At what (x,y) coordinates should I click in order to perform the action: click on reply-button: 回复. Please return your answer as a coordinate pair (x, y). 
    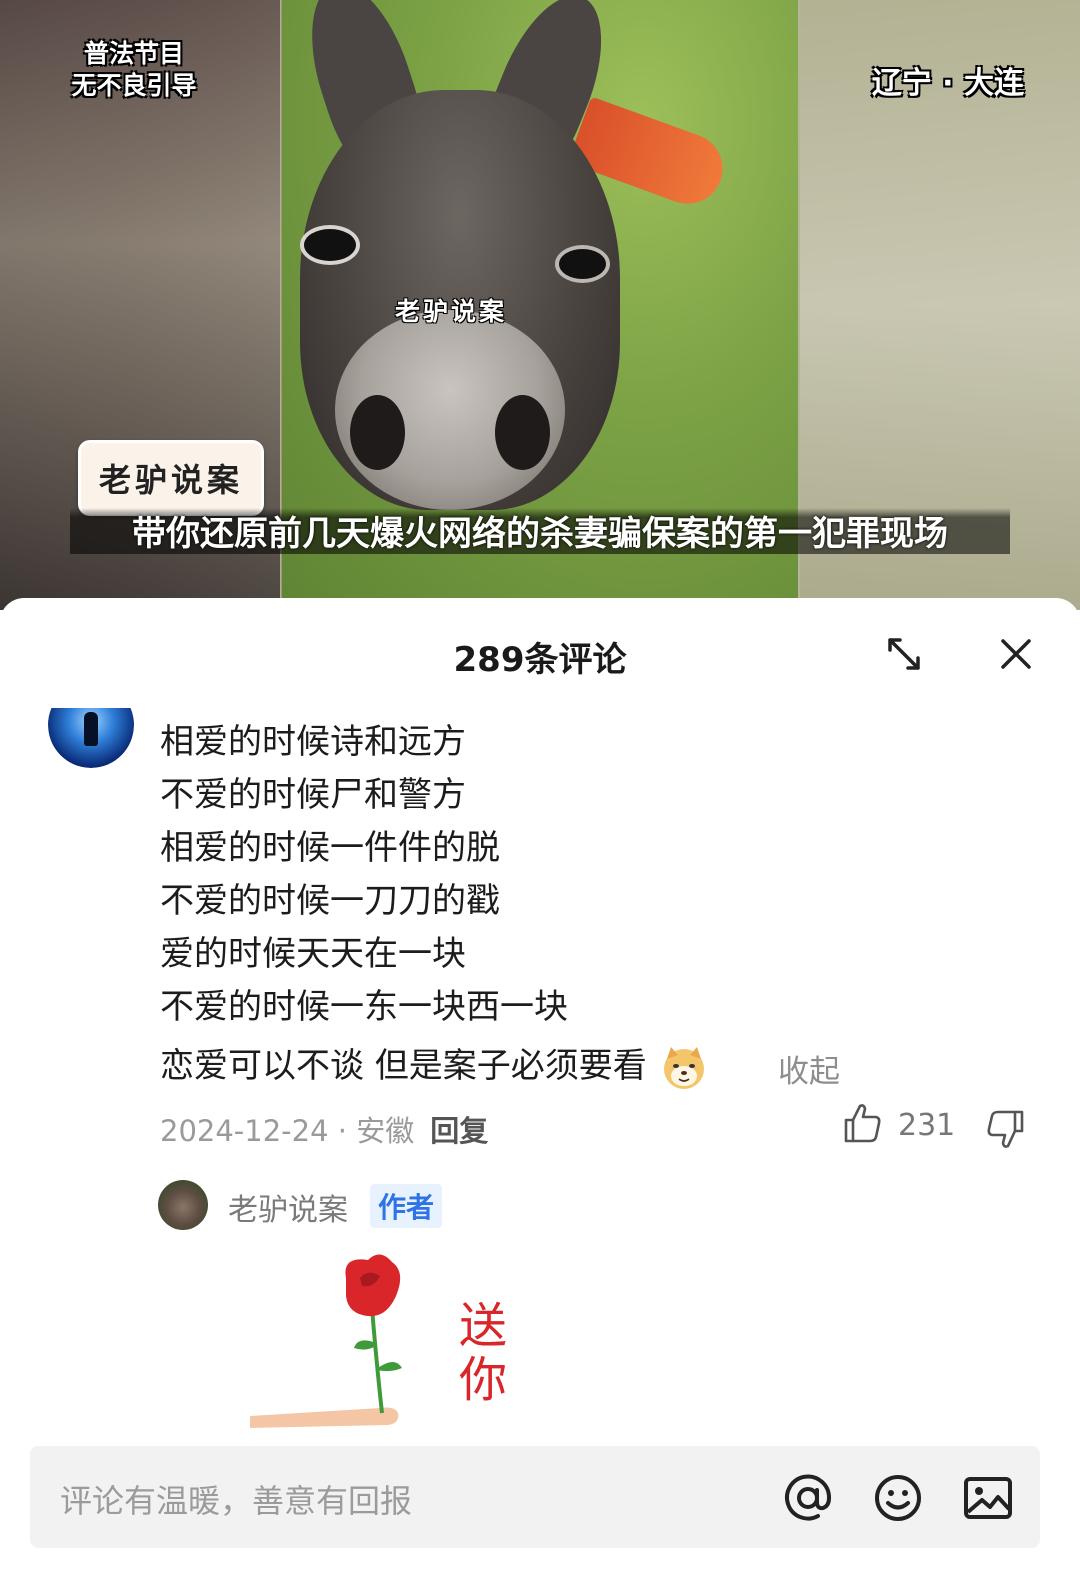
    Looking at the image, I should click on (459, 1131).